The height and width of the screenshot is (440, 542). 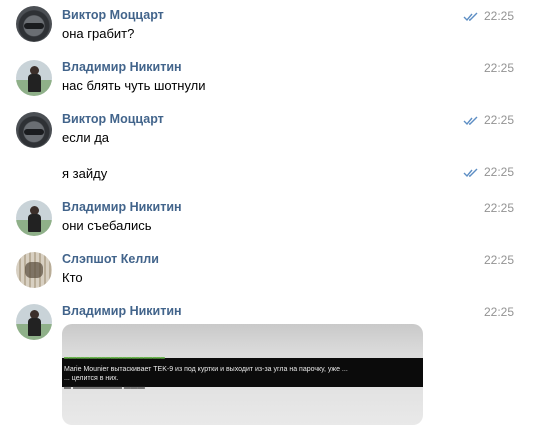 What do you see at coordinates (85, 173) in the screenshot?
I see `message-text: я зайду` at bounding box center [85, 173].